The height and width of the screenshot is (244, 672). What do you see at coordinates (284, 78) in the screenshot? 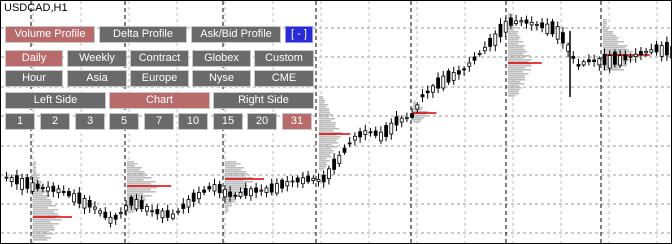
I see `period-cme-button: CME` at bounding box center [284, 78].